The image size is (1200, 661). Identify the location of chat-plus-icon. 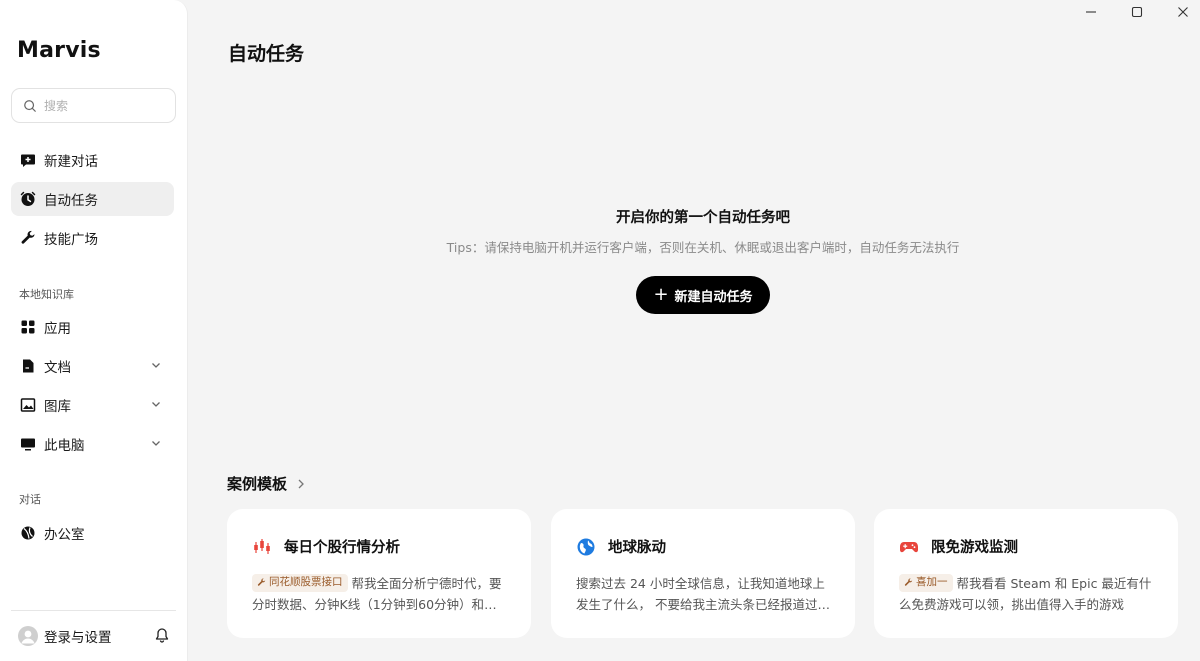
(28, 160).